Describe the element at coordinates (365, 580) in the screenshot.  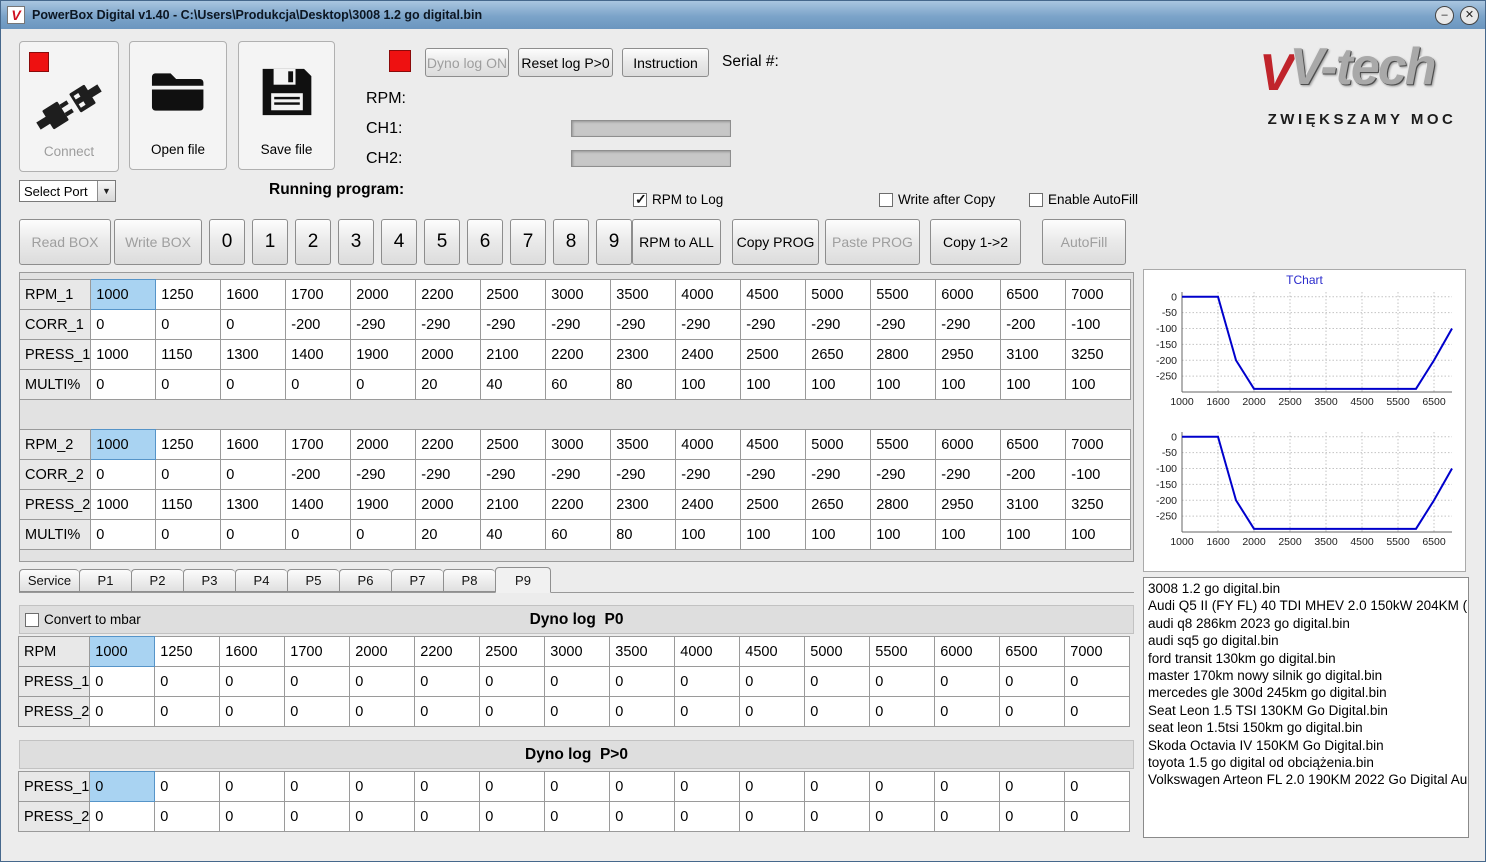
I see `tab-p6: P6` at that location.